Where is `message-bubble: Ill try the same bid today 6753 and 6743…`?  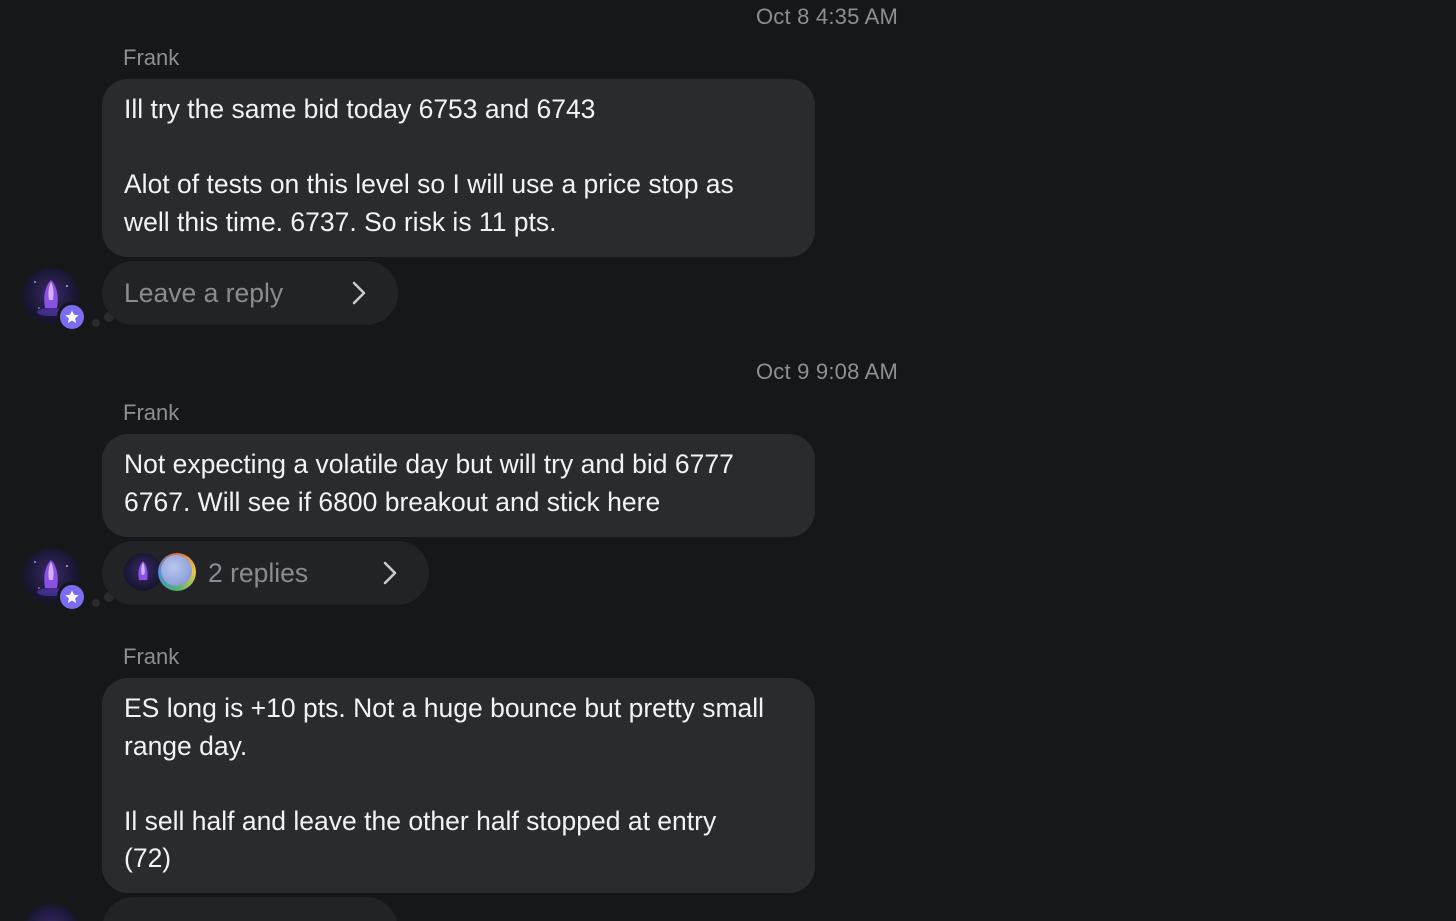 message-bubble: Ill try the same bid today 6753 and 6743… is located at coordinates (458, 168).